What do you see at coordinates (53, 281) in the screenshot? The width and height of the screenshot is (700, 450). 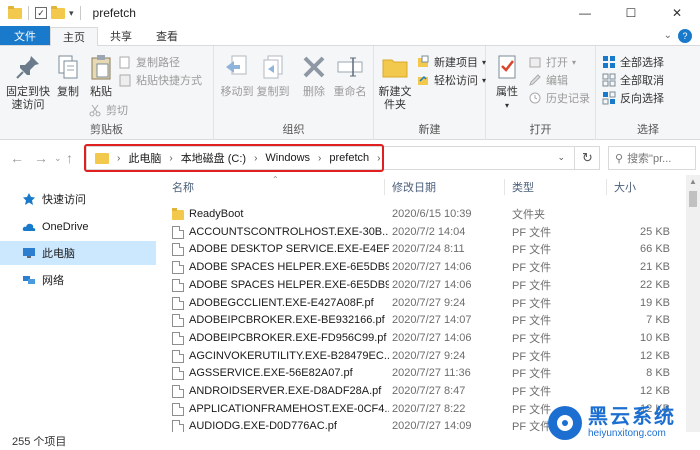 I see `nav-item-label: 网络` at bounding box center [53, 281].